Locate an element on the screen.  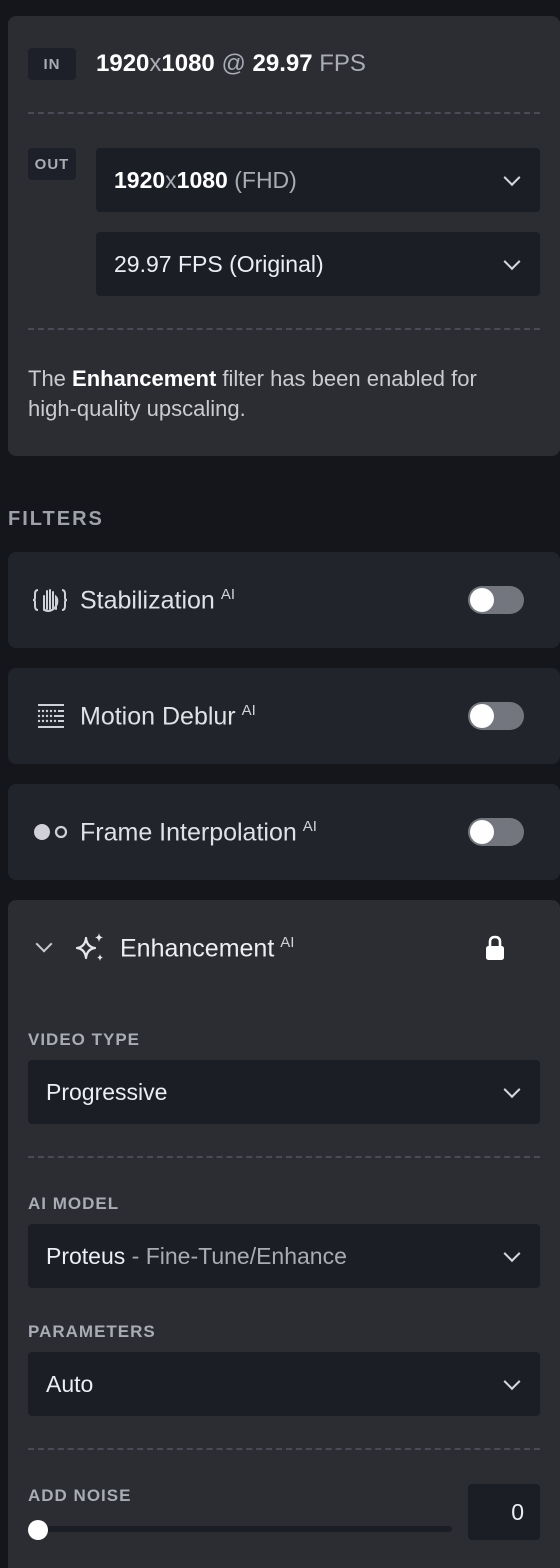
output-fps-select: 29.97 FPS (Original) is located at coordinates (318, 264).